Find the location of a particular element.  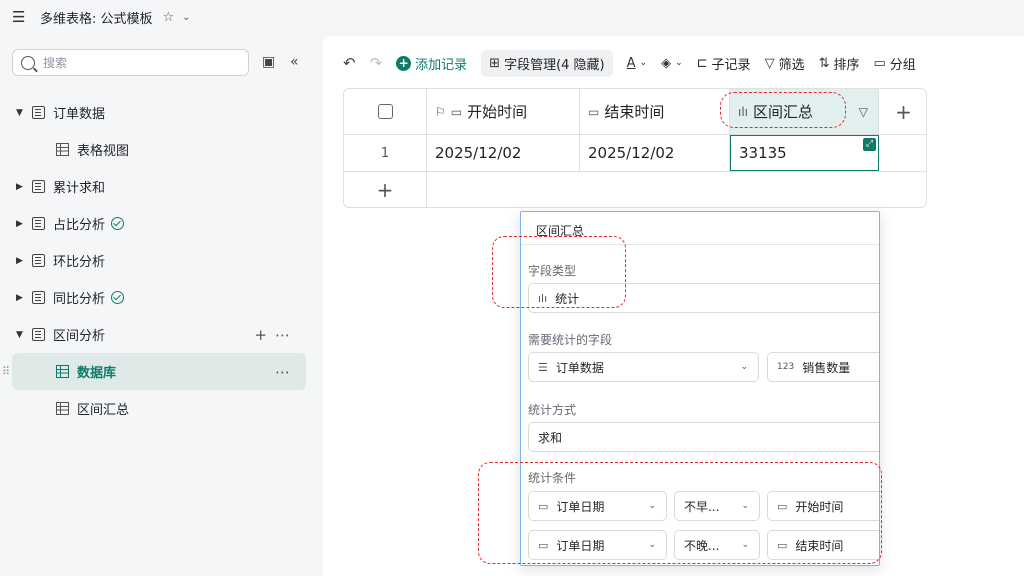

item-actions: +⋯ is located at coordinates (276, 335).